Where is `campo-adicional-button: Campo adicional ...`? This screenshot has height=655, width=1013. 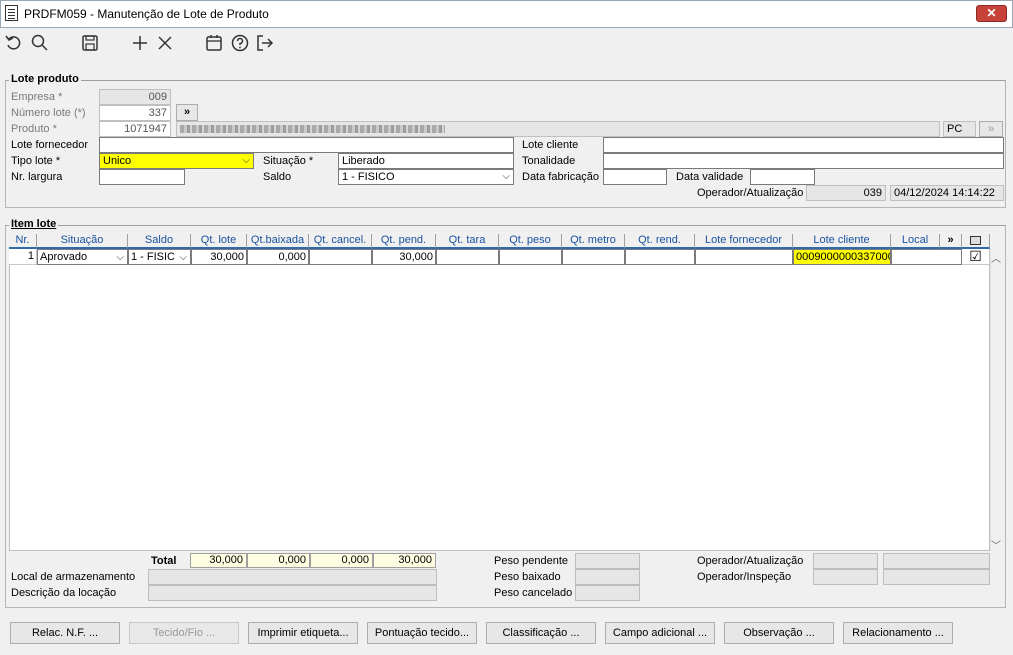 campo-adicional-button: Campo adicional ... is located at coordinates (660, 633).